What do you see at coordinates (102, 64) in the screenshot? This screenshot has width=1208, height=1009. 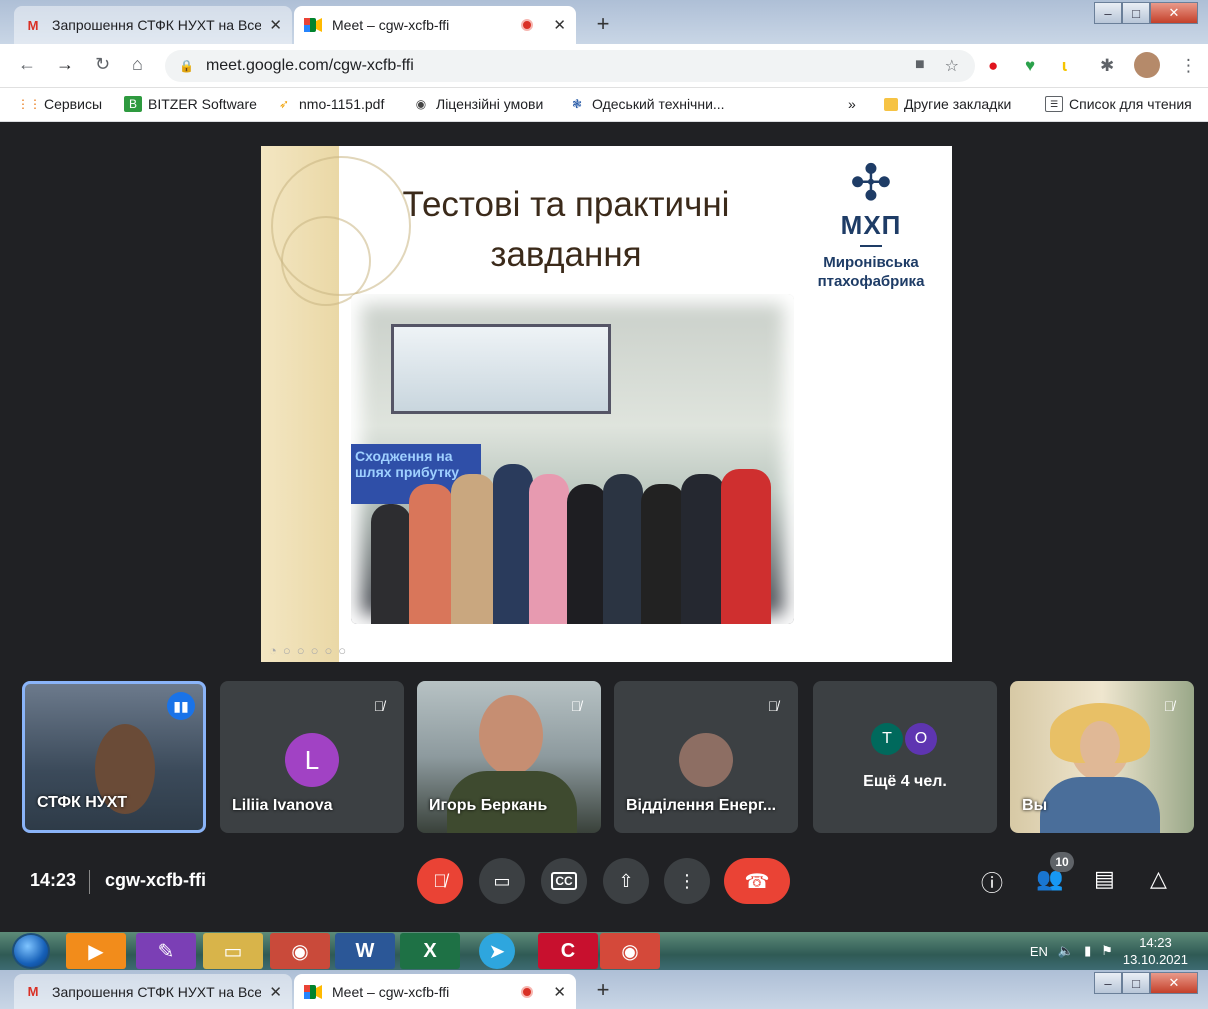 I see `reload-icon: ↻` at bounding box center [102, 64].